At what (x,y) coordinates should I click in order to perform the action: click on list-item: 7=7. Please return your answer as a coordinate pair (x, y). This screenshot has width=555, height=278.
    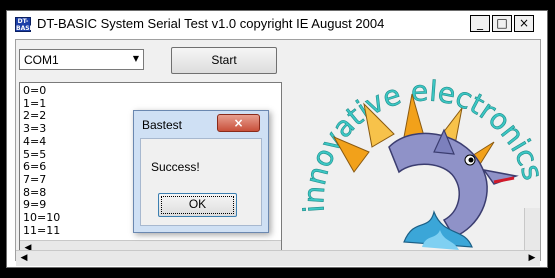
    Looking at the image, I should click on (41, 180).